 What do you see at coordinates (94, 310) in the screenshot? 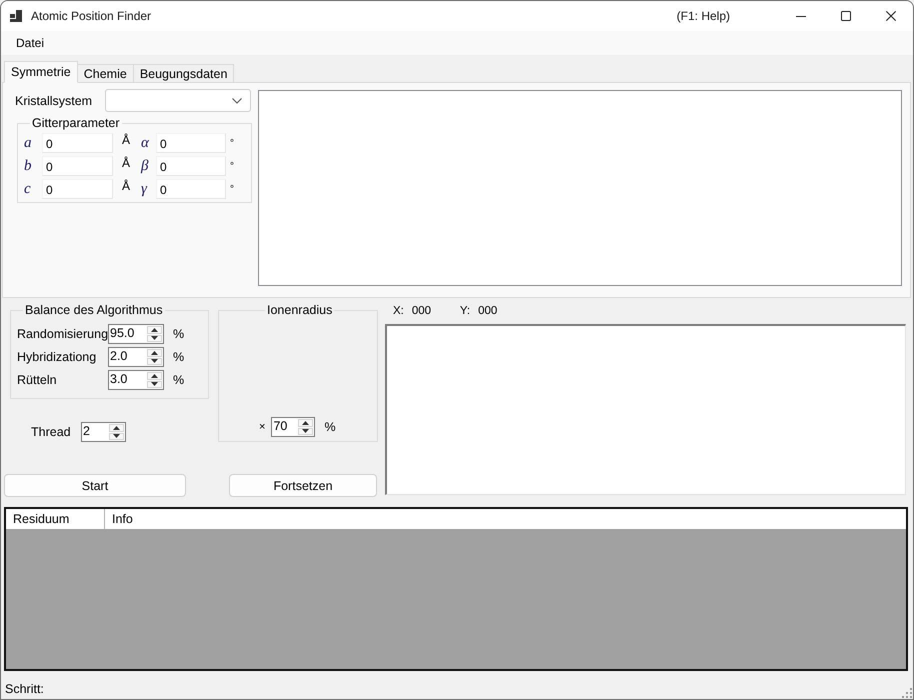
I see `group-title: Balance des Algorithmus` at bounding box center [94, 310].